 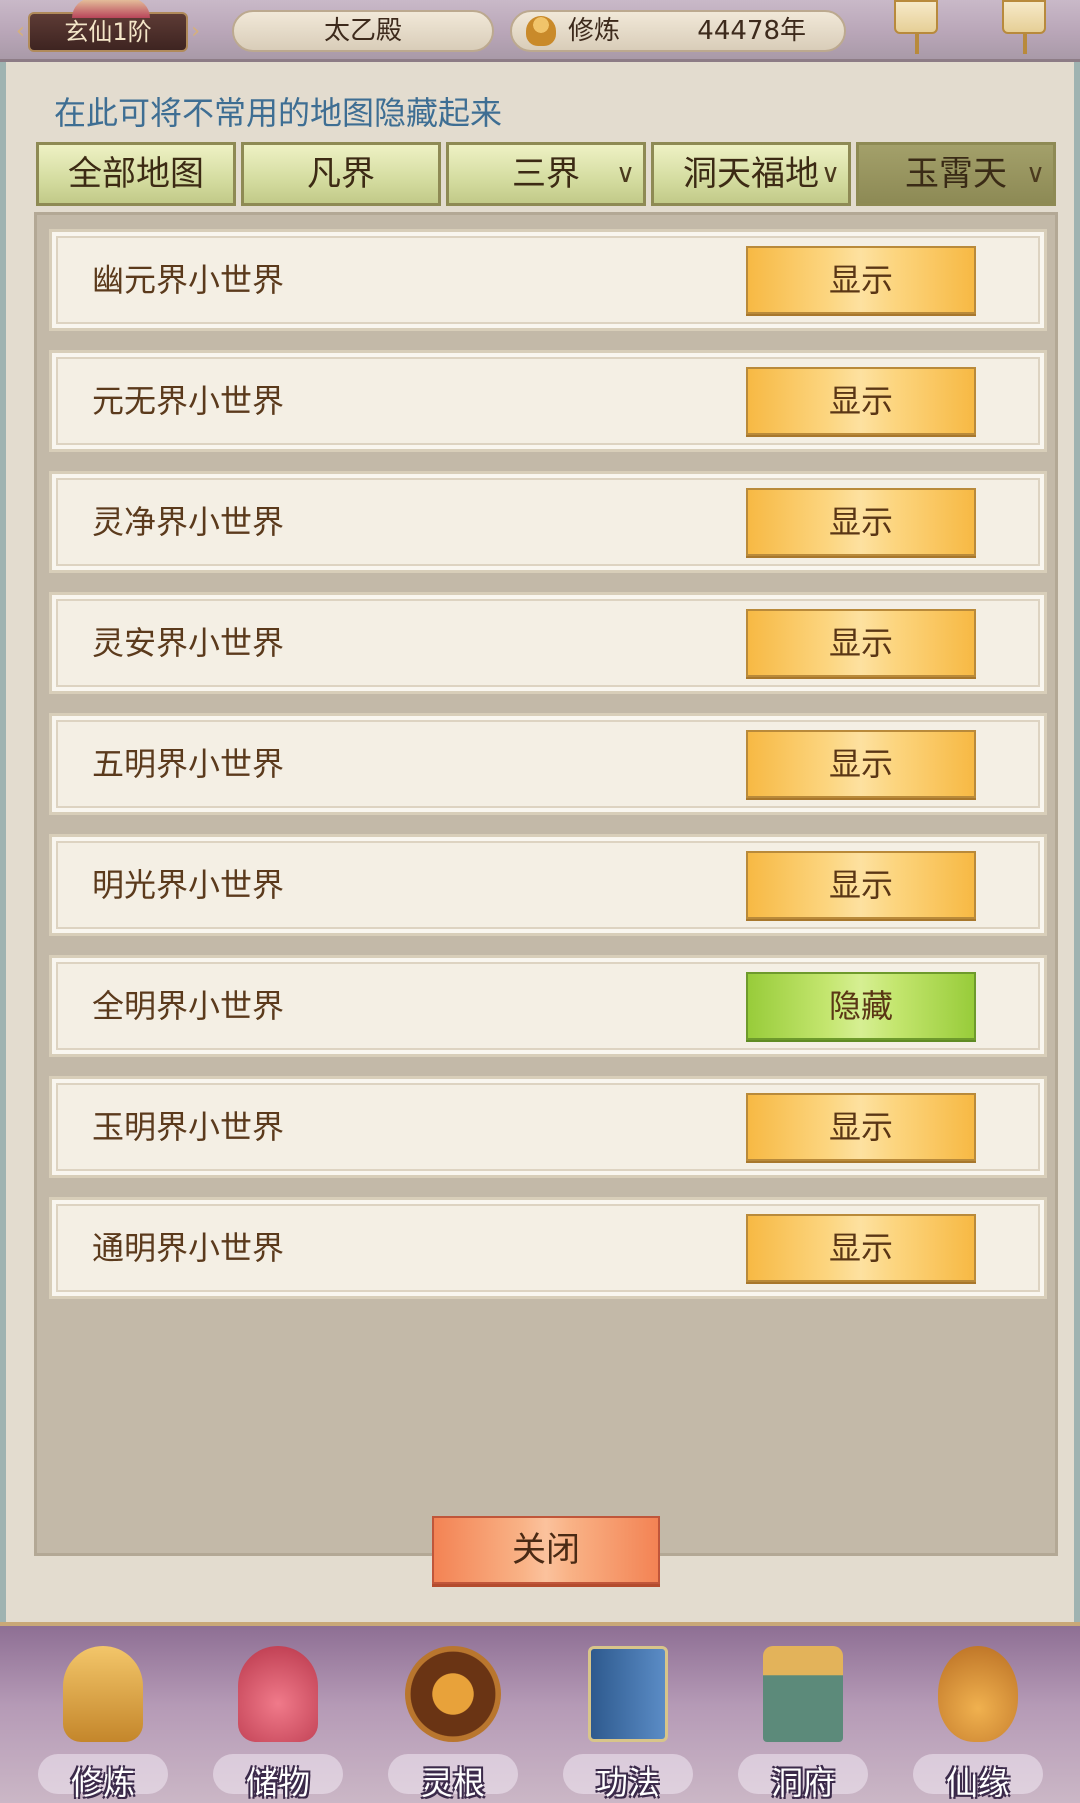 I want to click on tab-label: 玉霄天, so click(x=956, y=174).